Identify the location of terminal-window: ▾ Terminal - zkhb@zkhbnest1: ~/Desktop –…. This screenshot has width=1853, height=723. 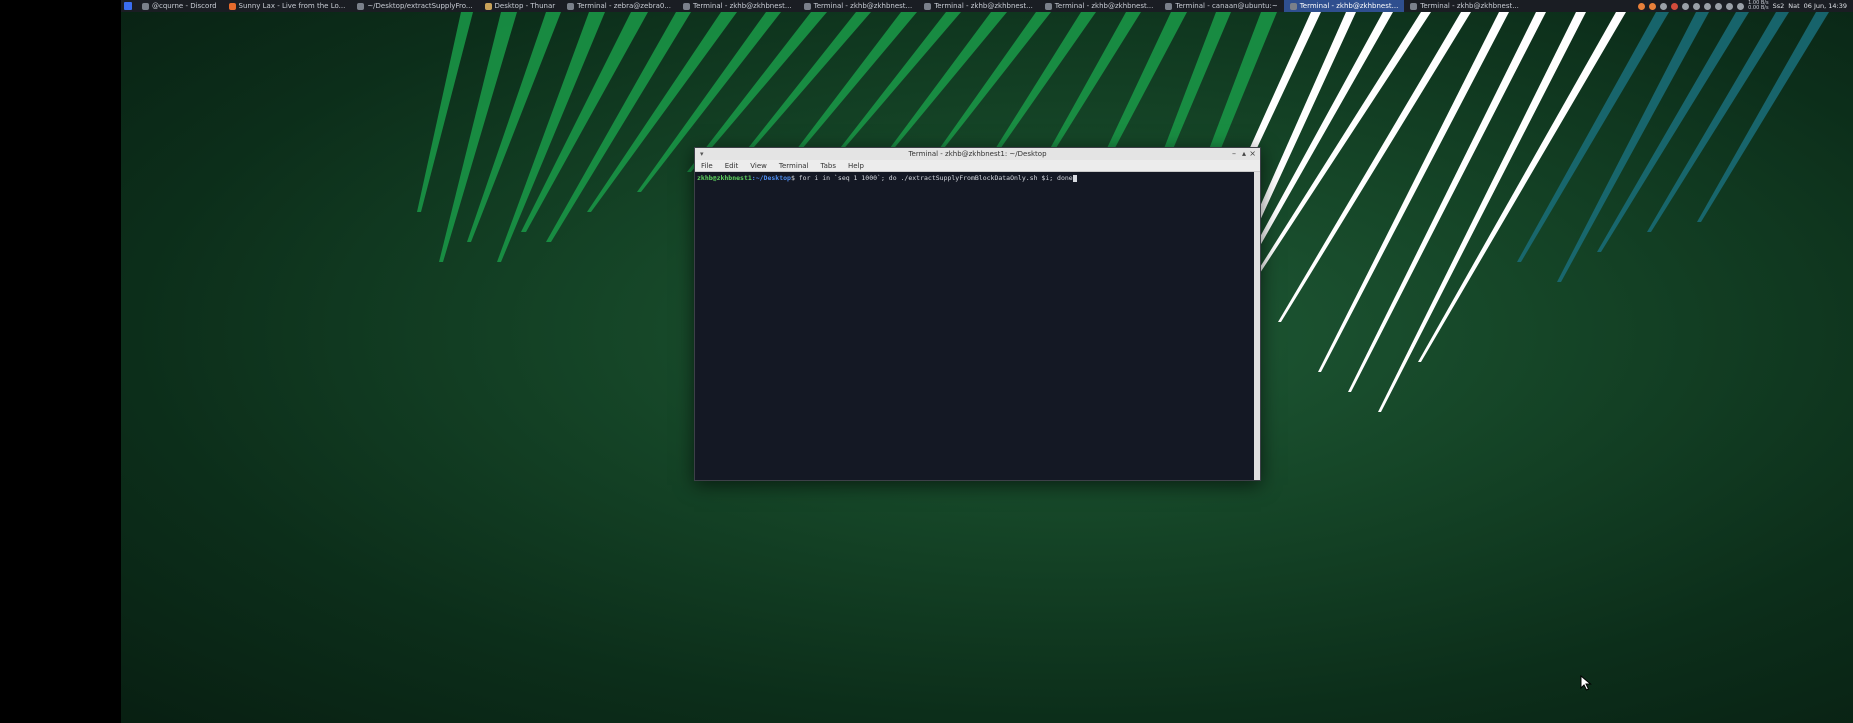
(977, 314).